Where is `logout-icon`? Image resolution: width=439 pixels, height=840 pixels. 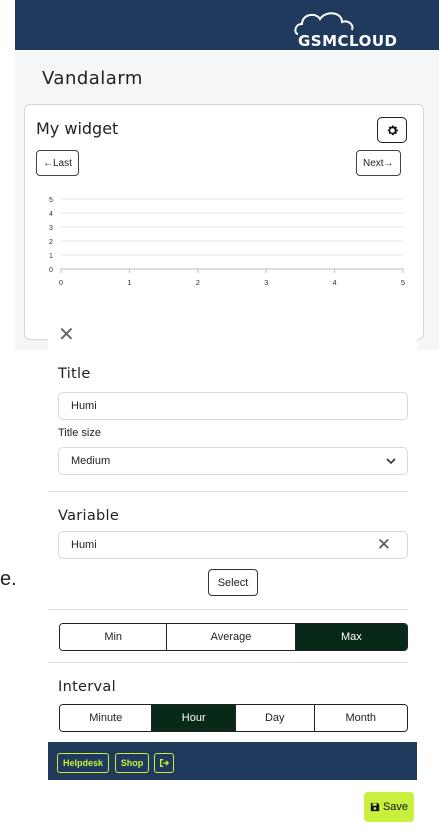 logout-icon is located at coordinates (164, 763).